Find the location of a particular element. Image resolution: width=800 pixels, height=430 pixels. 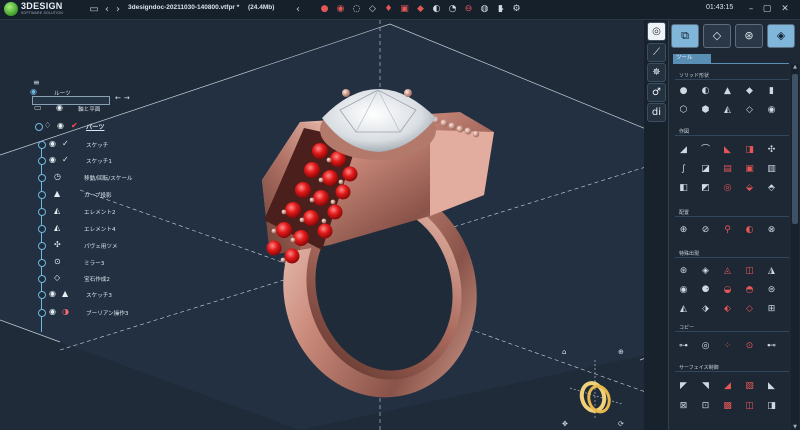

linear-copy-icon: ⊶ is located at coordinates (683, 346).